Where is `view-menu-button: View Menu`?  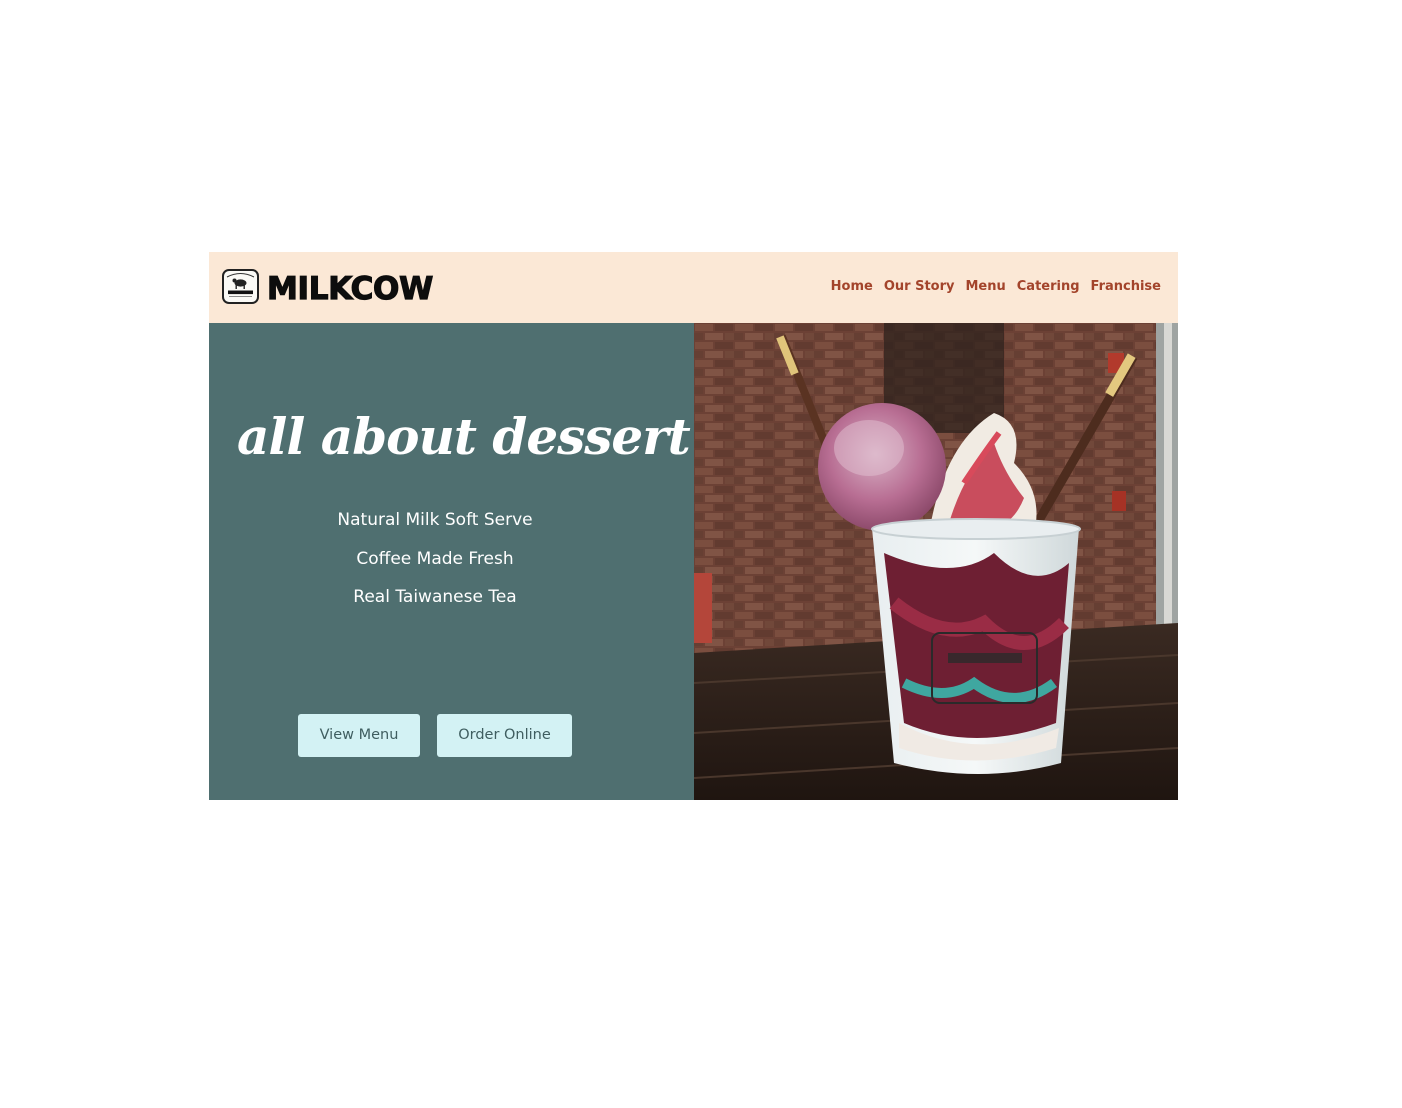
view-menu-button: View Menu is located at coordinates (359, 735).